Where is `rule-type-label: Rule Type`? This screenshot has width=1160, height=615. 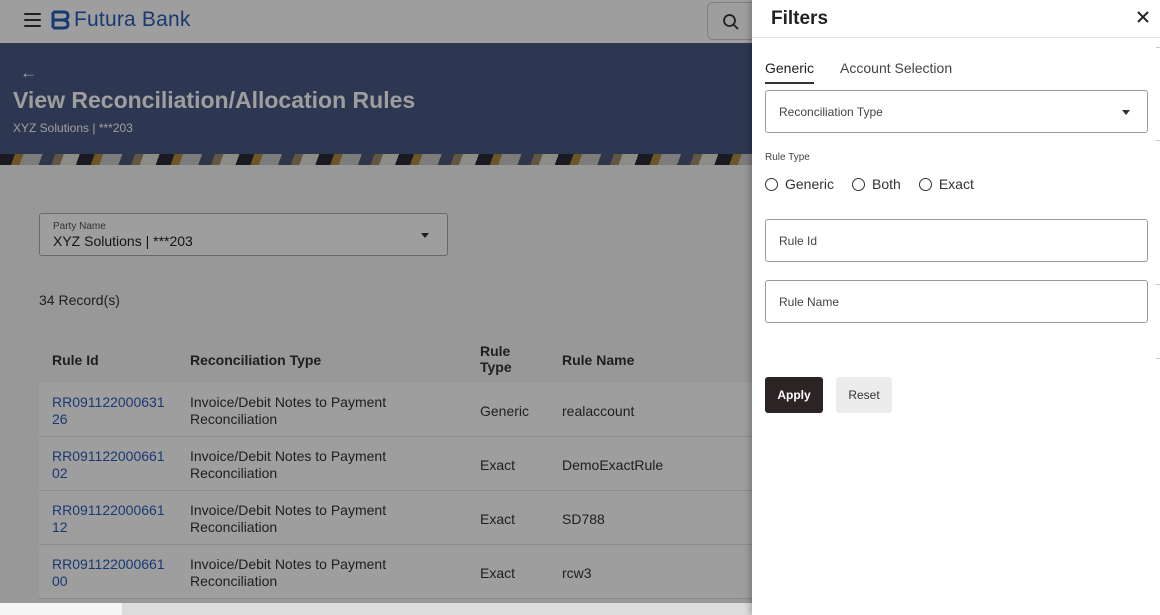
rule-type-label: Rule Type is located at coordinates (787, 157).